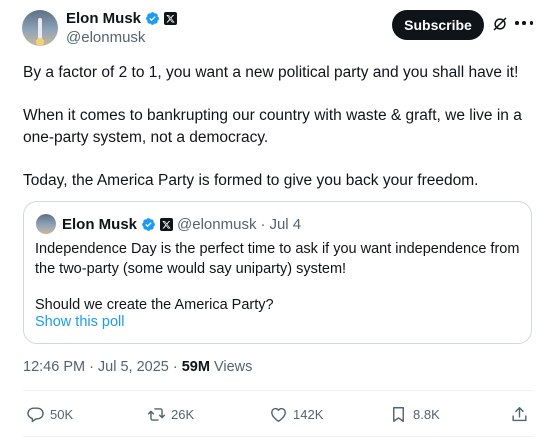 This screenshot has height=441, width=556. I want to click on views-label: Views, so click(233, 367).